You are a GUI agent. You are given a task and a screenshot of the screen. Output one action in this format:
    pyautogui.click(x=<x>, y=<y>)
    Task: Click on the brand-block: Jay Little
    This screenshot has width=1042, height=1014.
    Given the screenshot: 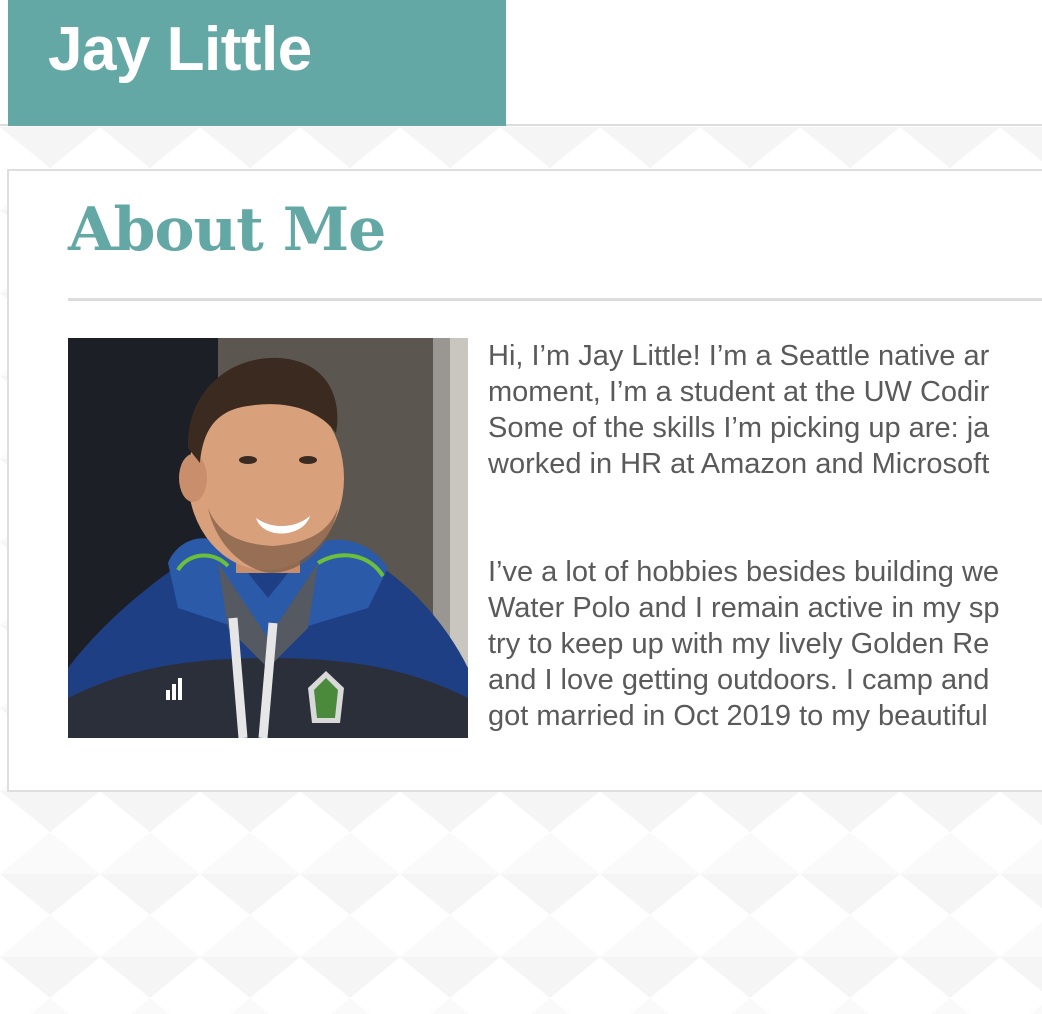 What is the action you would take?
    pyautogui.click(x=257, y=63)
    